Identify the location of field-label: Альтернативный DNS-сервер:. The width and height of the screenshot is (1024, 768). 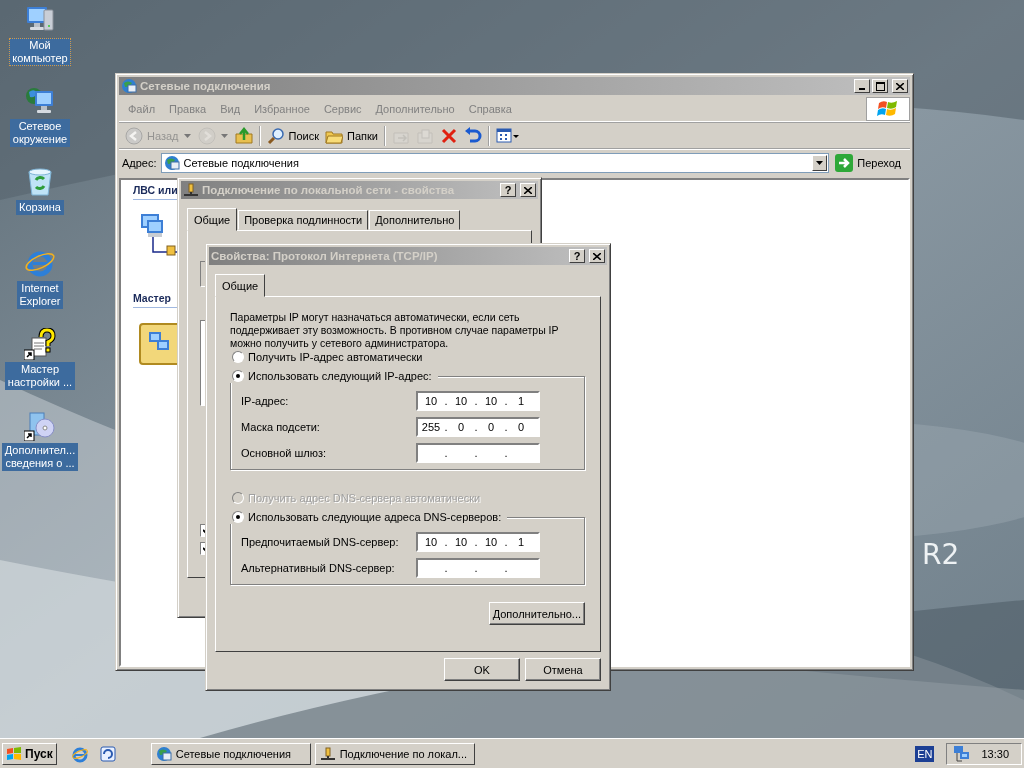
(318, 568).